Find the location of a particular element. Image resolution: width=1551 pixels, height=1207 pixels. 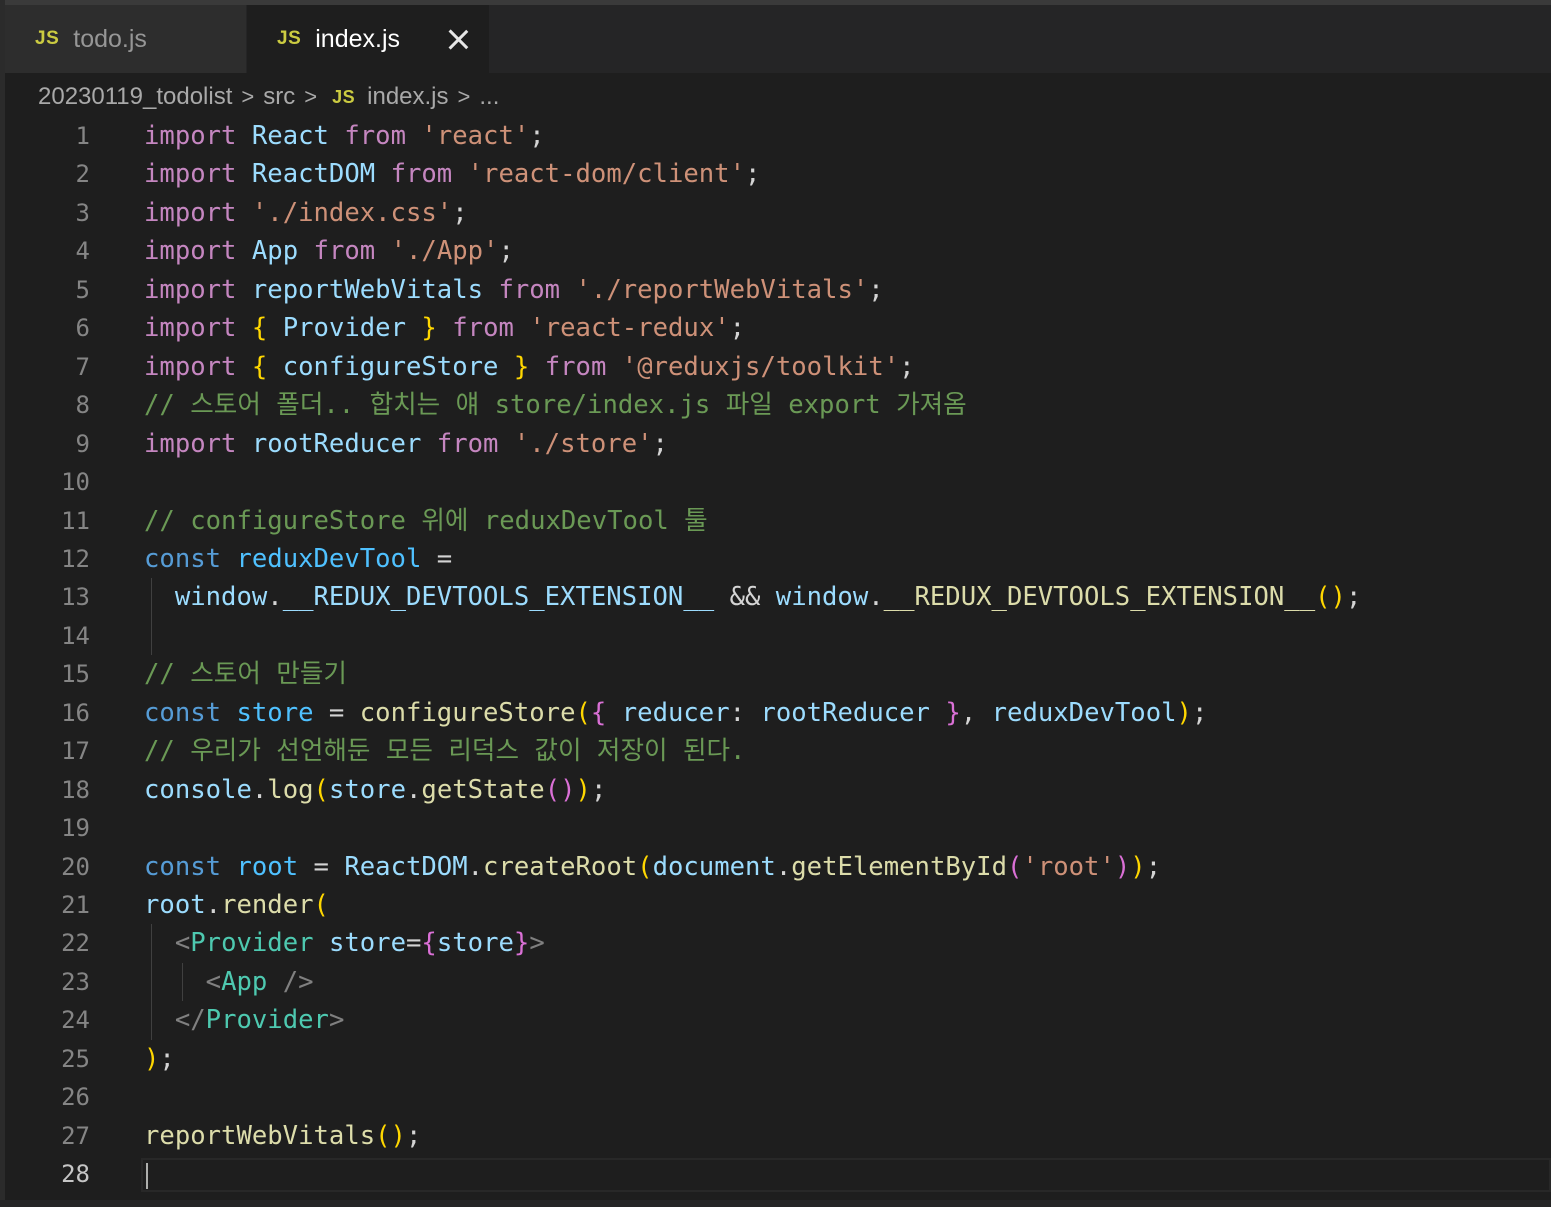

code-token: { is located at coordinates (259, 366).